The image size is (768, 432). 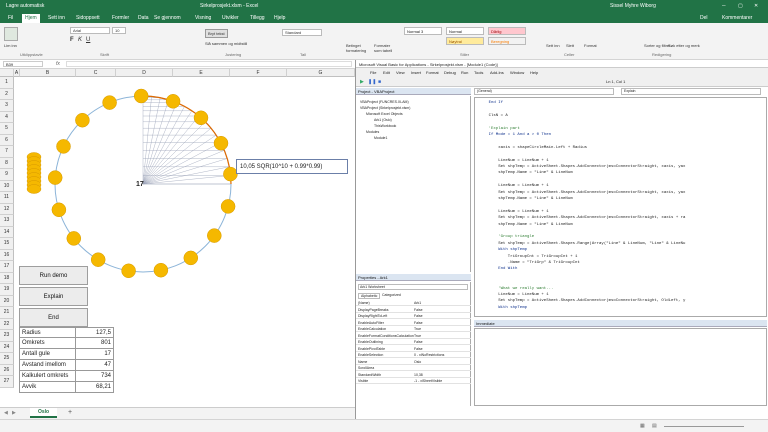 I want to click on property-row: EnableAutoFilter False, so click(x=413, y=323).